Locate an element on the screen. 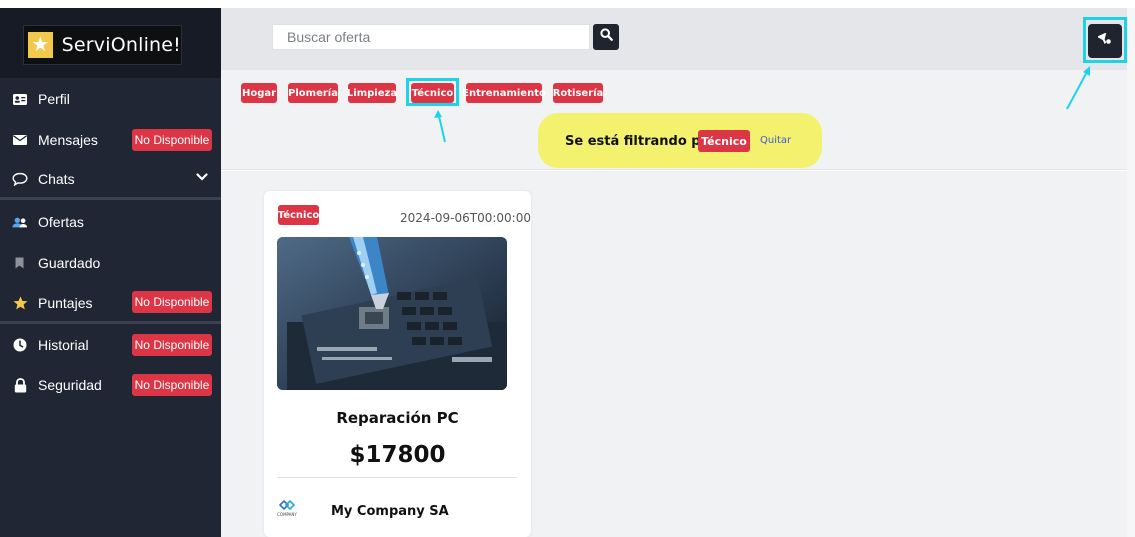  active-filter-bar: Se está filtrando por Técnico Quitar is located at coordinates (678, 139).